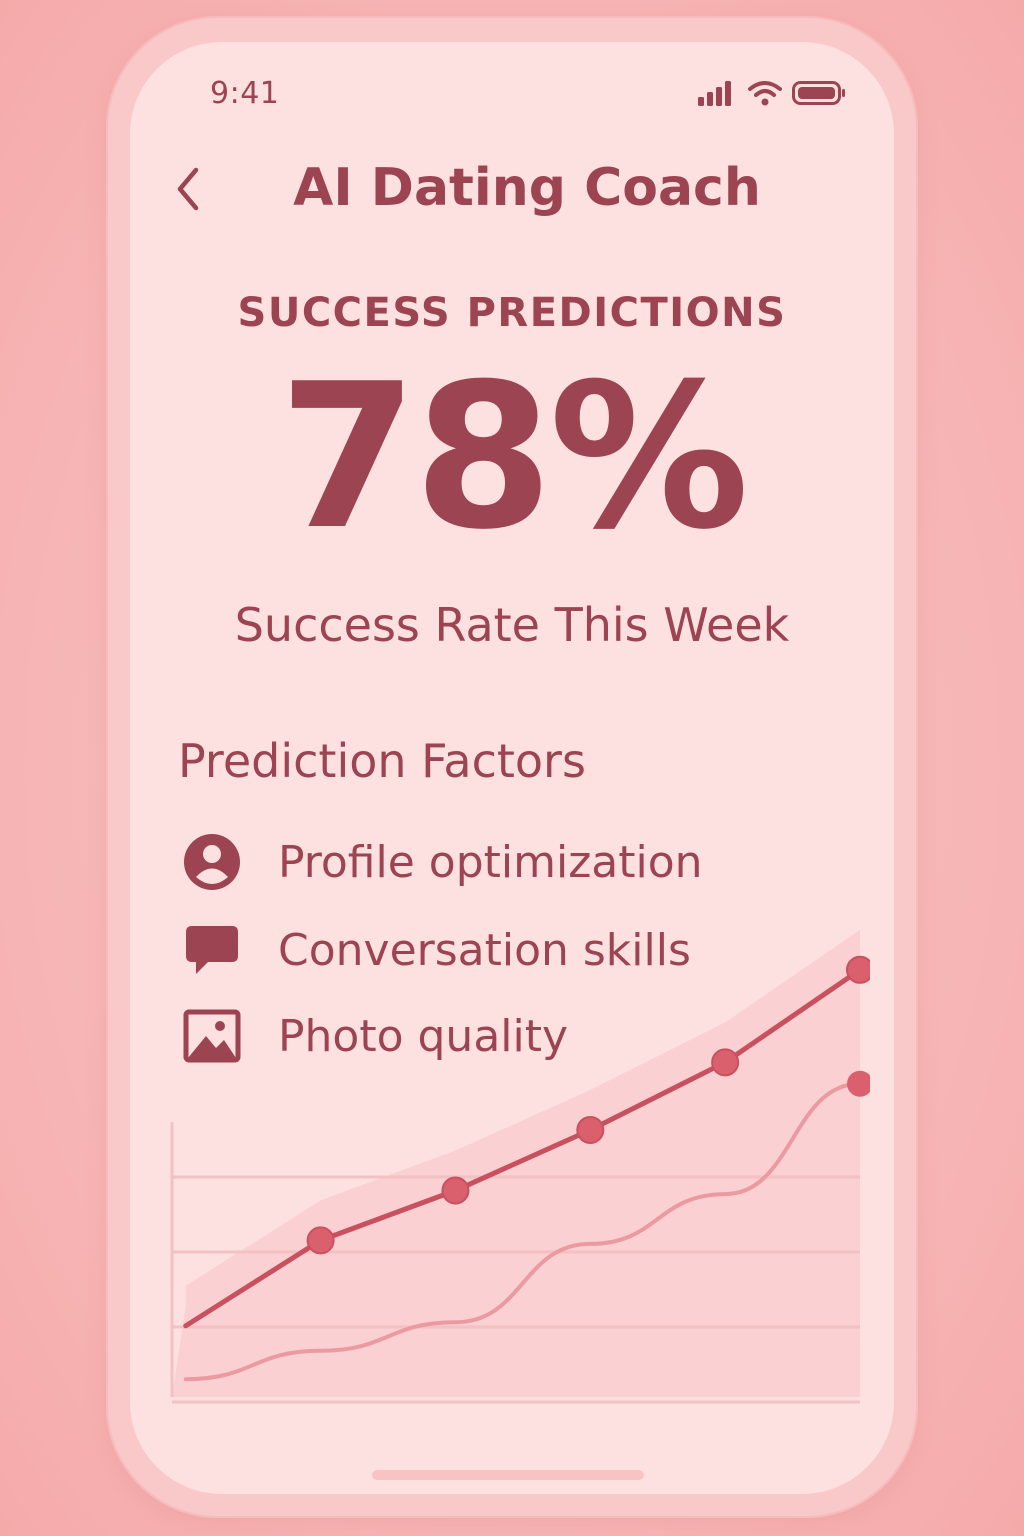 The image size is (1024, 1536). I want to click on factor-label: Photo quality, so click(423, 1036).